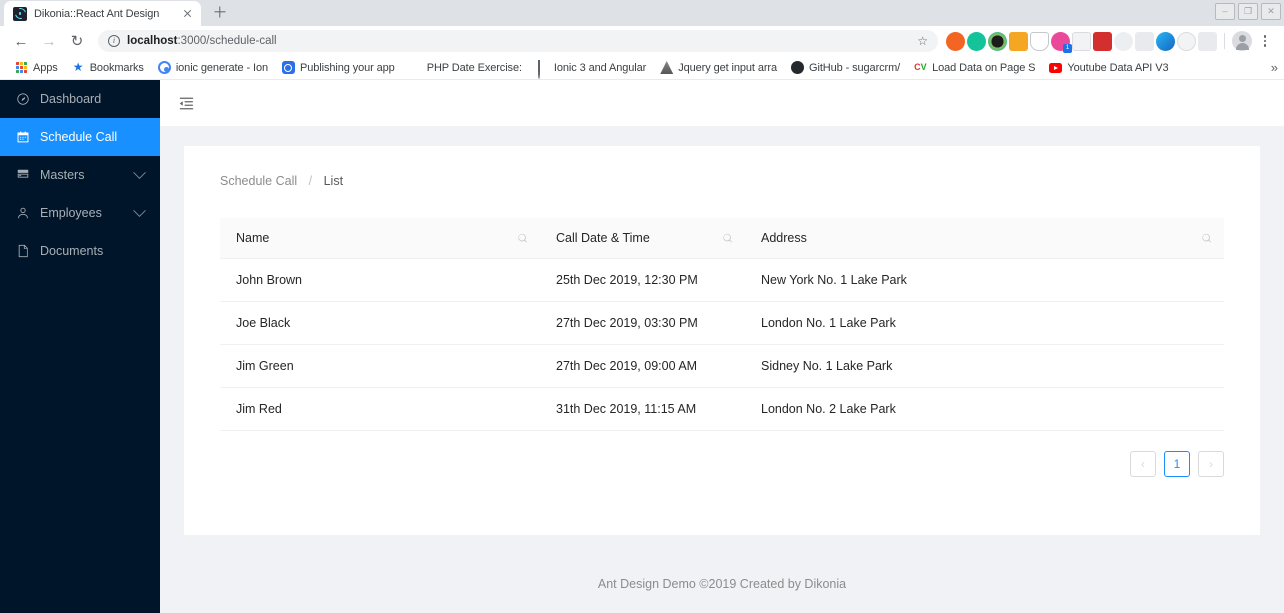 This screenshot has height=613, width=1284. What do you see at coordinates (1211, 464) in the screenshot?
I see `pagination-next-button: ›` at bounding box center [1211, 464].